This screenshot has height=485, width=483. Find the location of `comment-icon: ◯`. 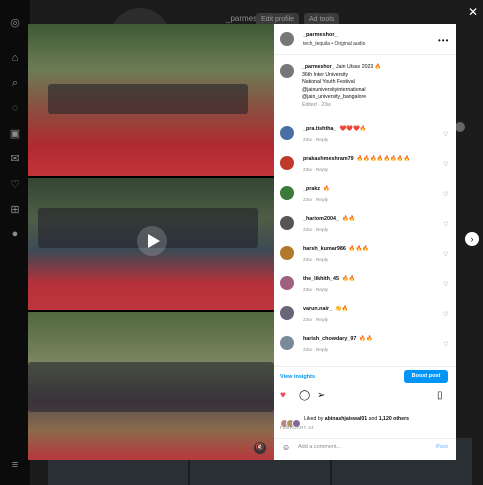

comment-icon: ◯ is located at coordinates (304, 396).